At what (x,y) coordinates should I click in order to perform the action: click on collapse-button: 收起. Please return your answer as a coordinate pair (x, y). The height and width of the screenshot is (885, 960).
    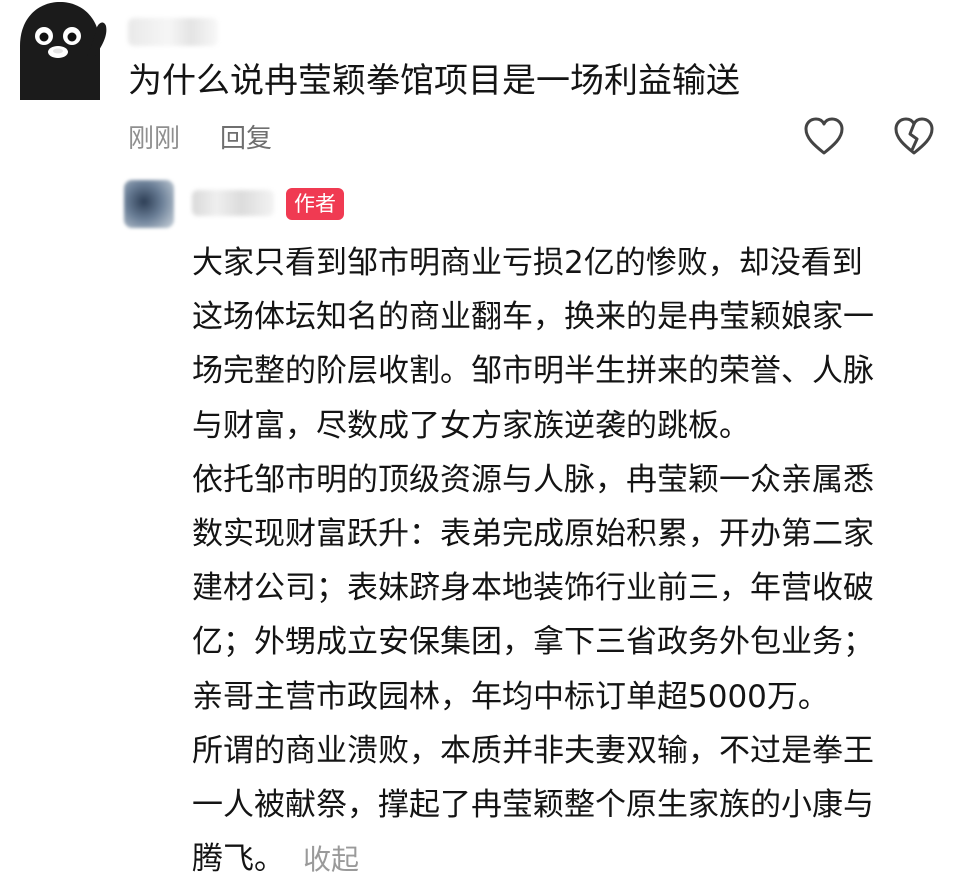
    Looking at the image, I should click on (331, 859).